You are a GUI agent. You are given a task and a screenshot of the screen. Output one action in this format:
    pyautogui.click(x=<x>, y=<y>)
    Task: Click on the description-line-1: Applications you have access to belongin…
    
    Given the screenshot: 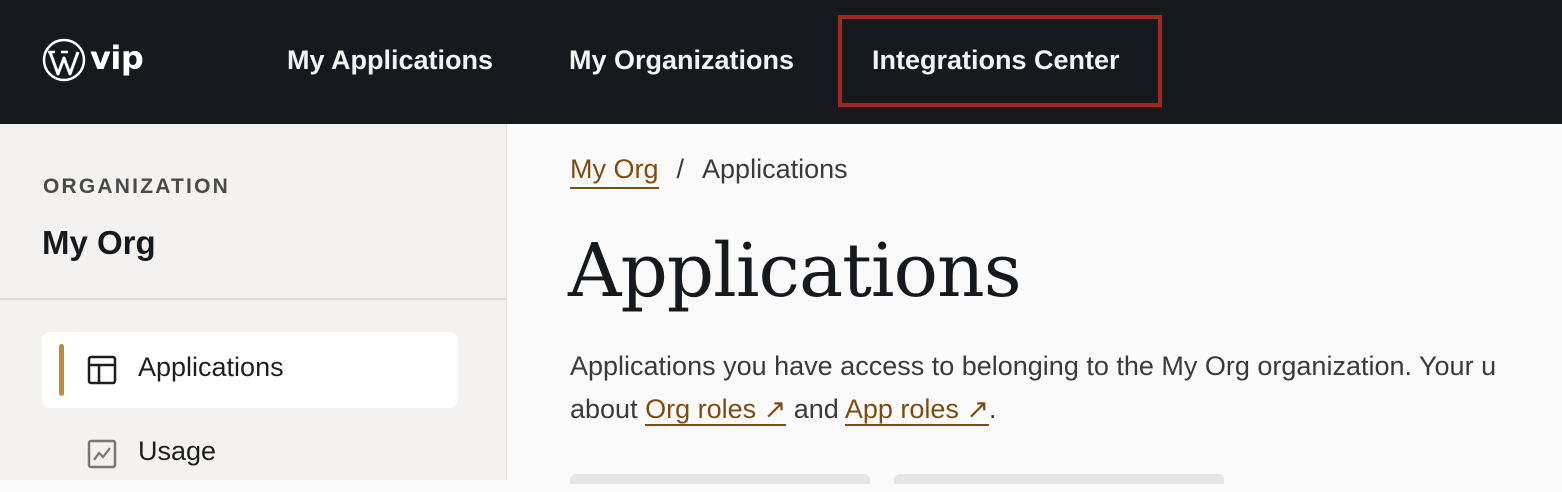 What is the action you would take?
    pyautogui.click(x=1033, y=366)
    